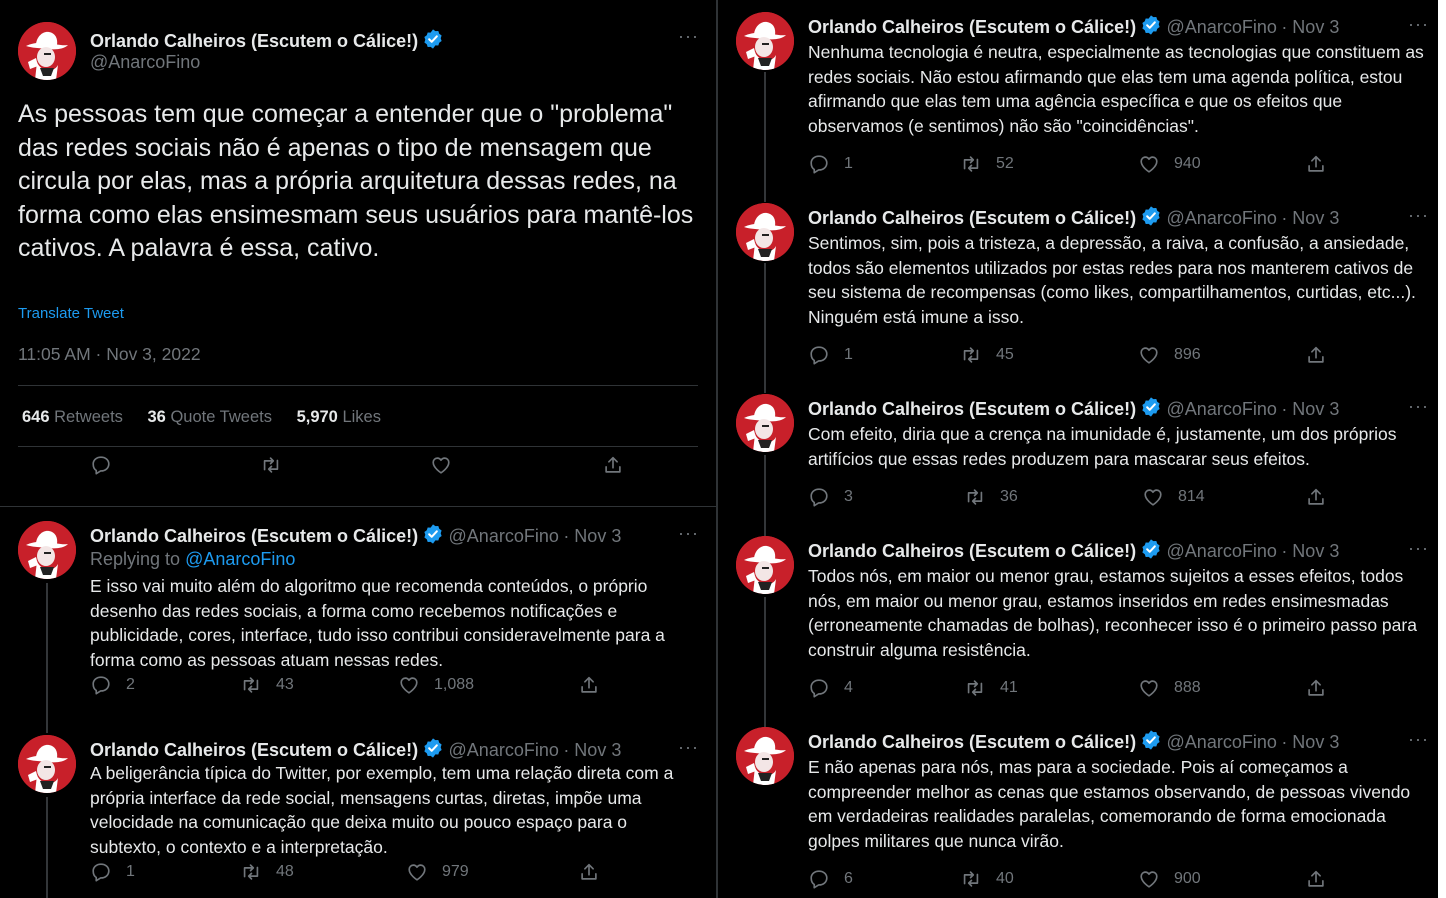  I want to click on frame-border, so click(1442, 449).